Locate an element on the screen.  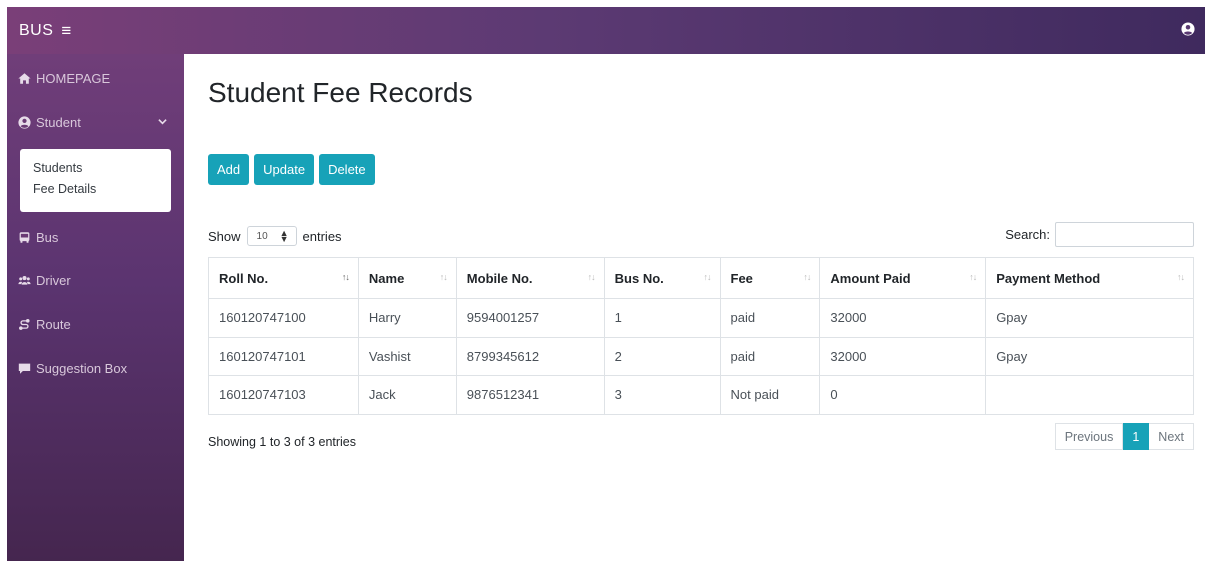
page-title: Student Fee Records is located at coordinates (340, 92).